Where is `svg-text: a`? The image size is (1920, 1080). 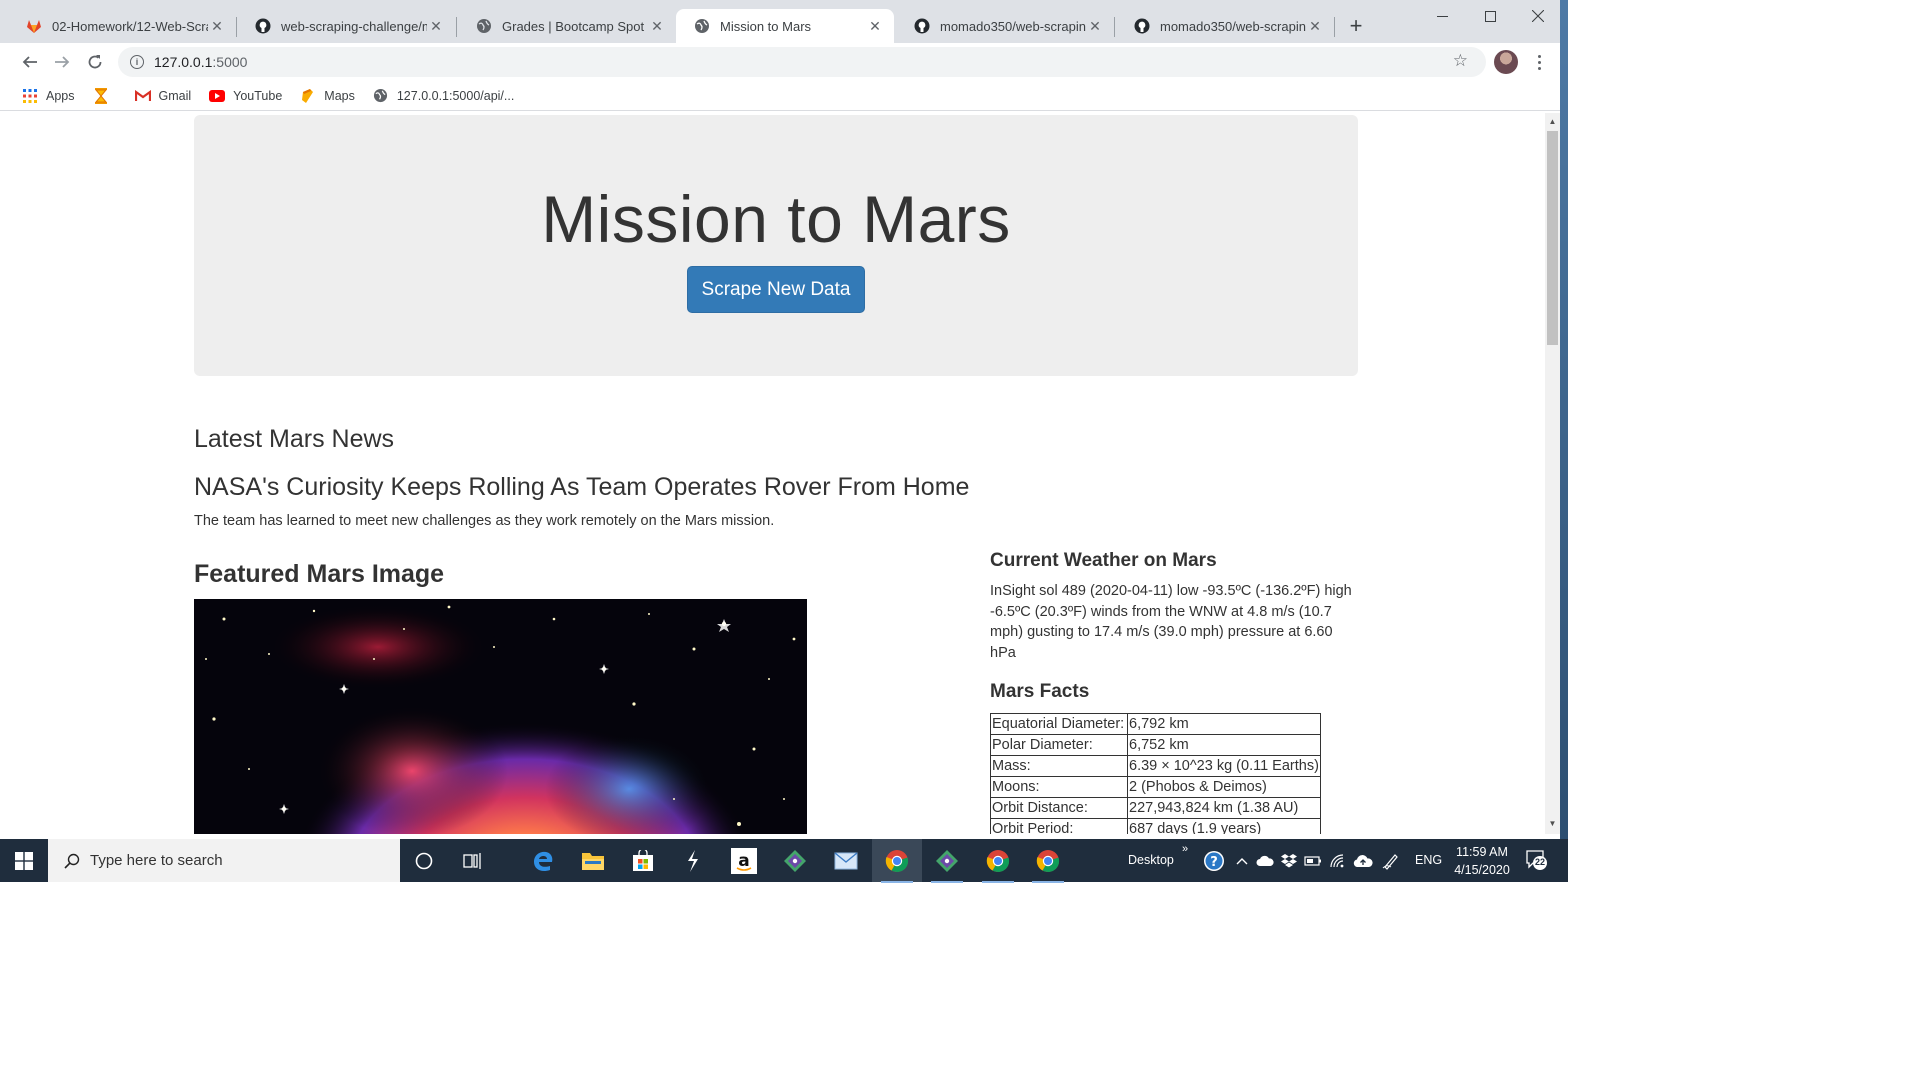 svg-text: a is located at coordinates (743, 861).